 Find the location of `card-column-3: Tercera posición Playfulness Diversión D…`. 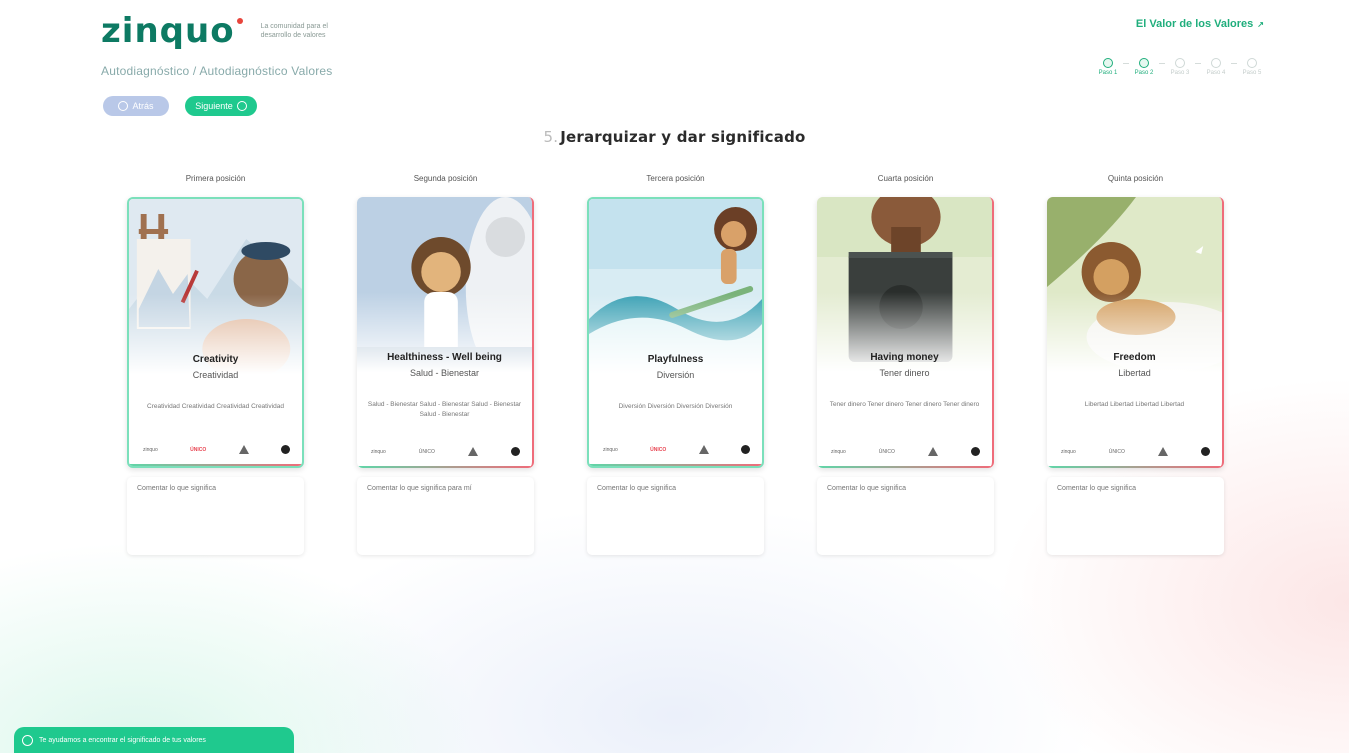

card-column-3: Tercera posición Playfulness Diversión D… is located at coordinates (675, 364).